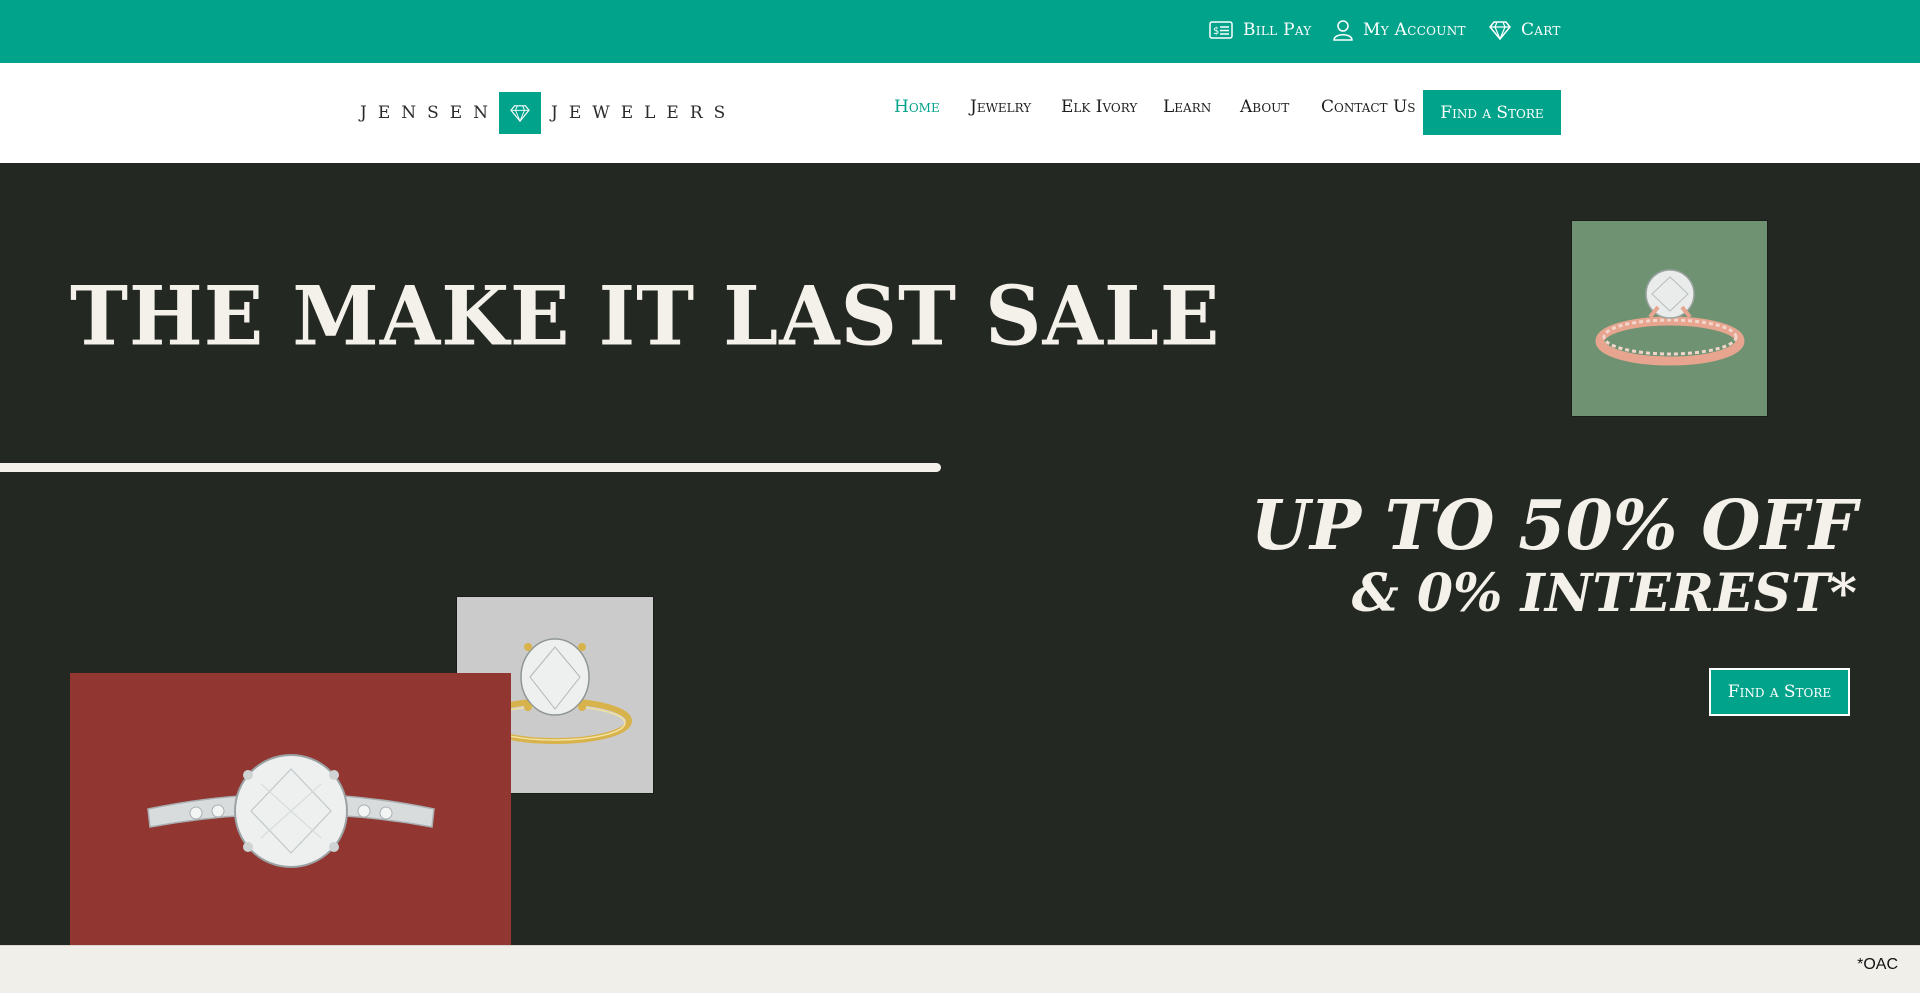 Image resolution: width=1920 pixels, height=993 pixels. Describe the element at coordinates (1277, 30) in the screenshot. I see `bill-pay-label: Bill Pay` at that location.